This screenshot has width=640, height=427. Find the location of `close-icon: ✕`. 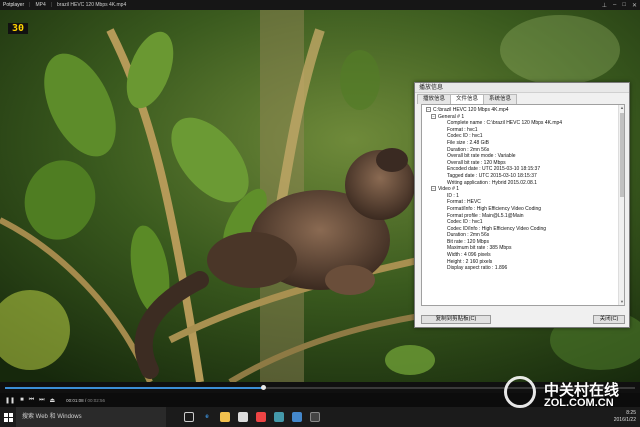

close-icon: ✕ is located at coordinates (634, 5).